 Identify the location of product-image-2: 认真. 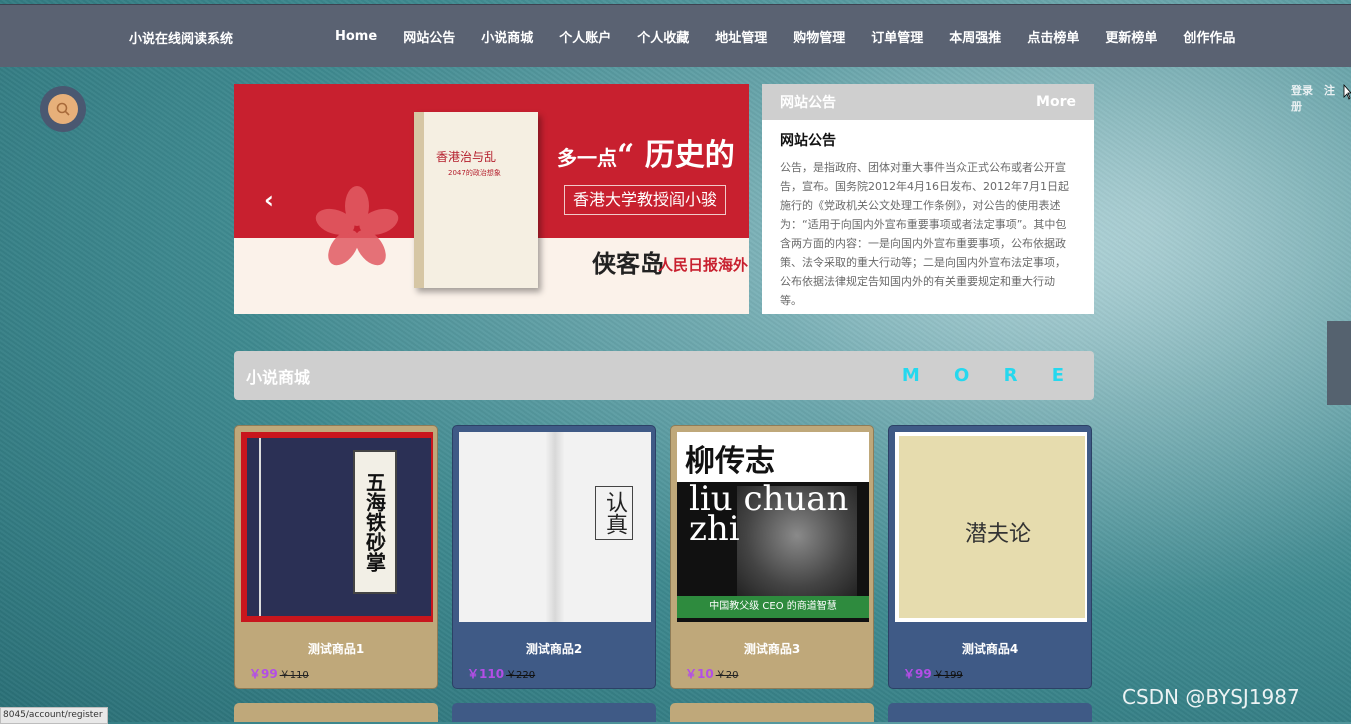
(555, 527).